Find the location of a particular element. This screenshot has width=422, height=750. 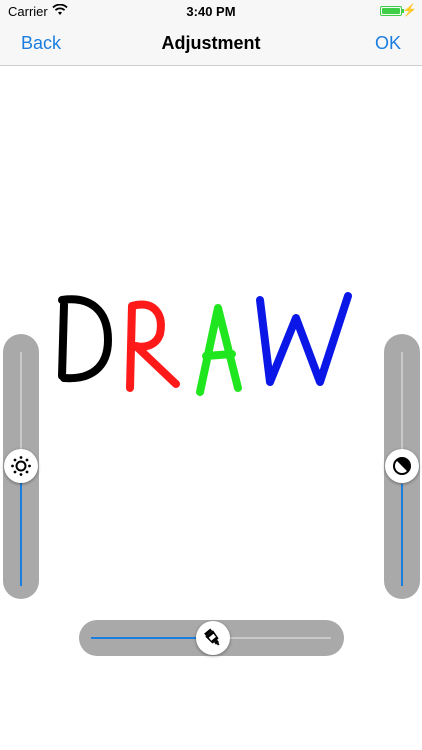

saturation-track-right is located at coordinates (280, 638).